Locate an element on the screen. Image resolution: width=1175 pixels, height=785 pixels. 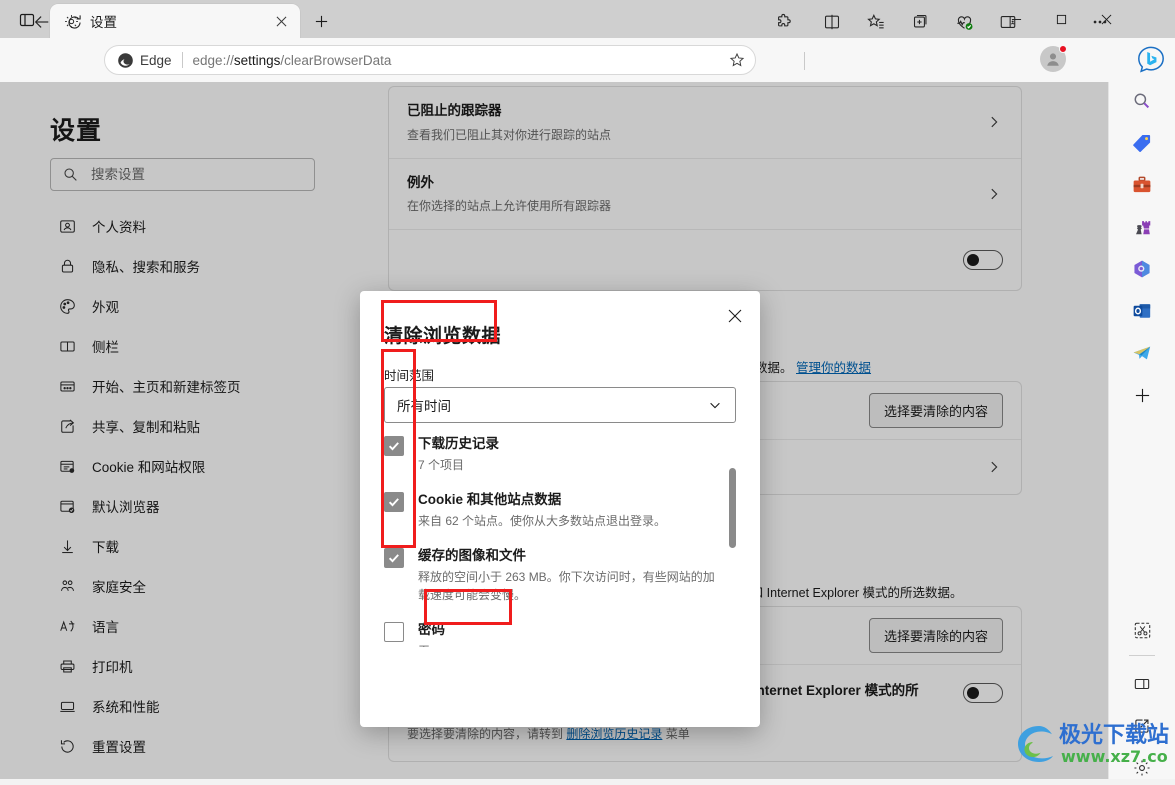
time-range-label: 时间范围 is located at coordinates (409, 376).